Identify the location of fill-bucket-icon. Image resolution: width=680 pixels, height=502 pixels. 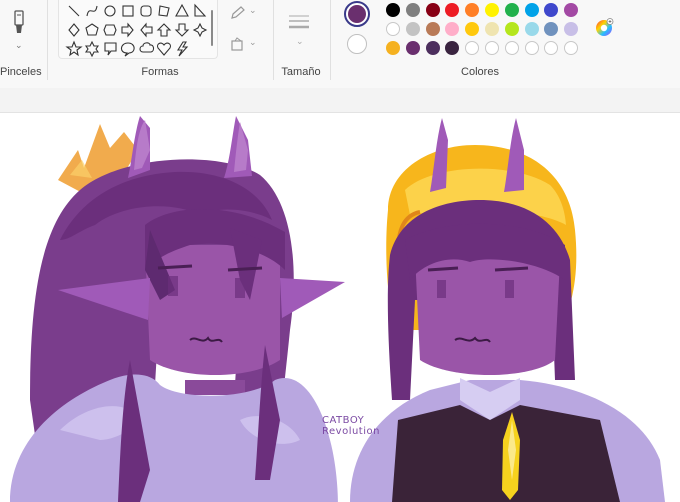
(237, 44).